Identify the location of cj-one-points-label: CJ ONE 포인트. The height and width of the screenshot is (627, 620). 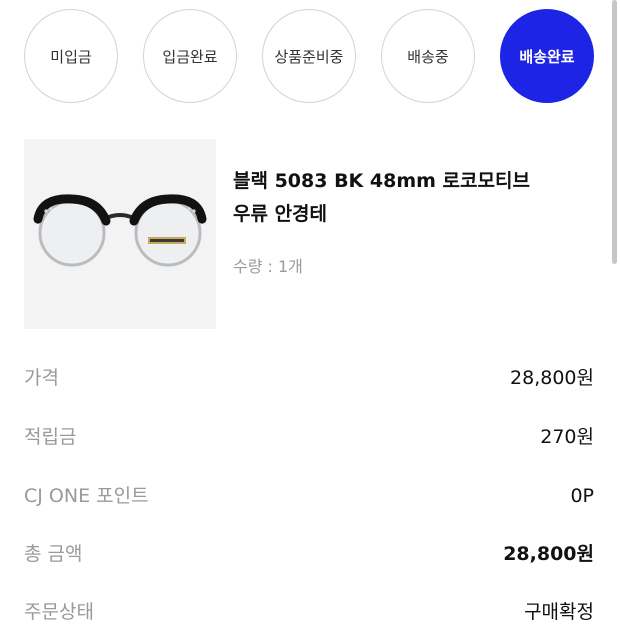
(86, 496).